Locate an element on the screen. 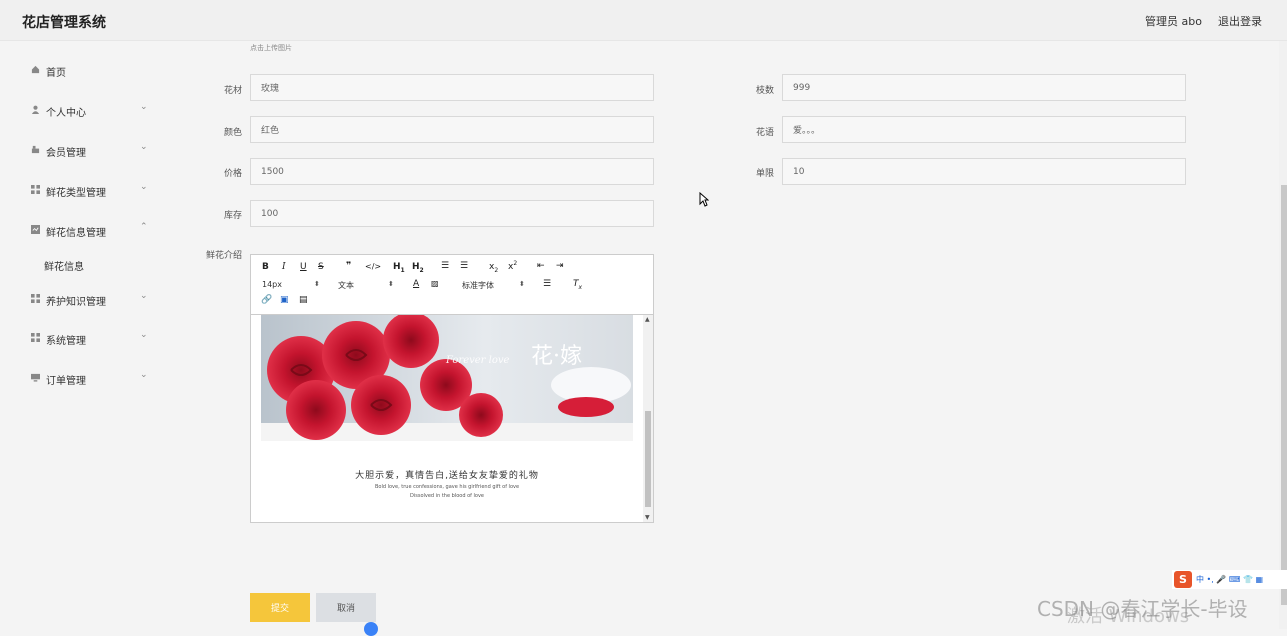  sidebar-item-flower-types: 鲜花类型管理 ⌄ is located at coordinates (87, 190).